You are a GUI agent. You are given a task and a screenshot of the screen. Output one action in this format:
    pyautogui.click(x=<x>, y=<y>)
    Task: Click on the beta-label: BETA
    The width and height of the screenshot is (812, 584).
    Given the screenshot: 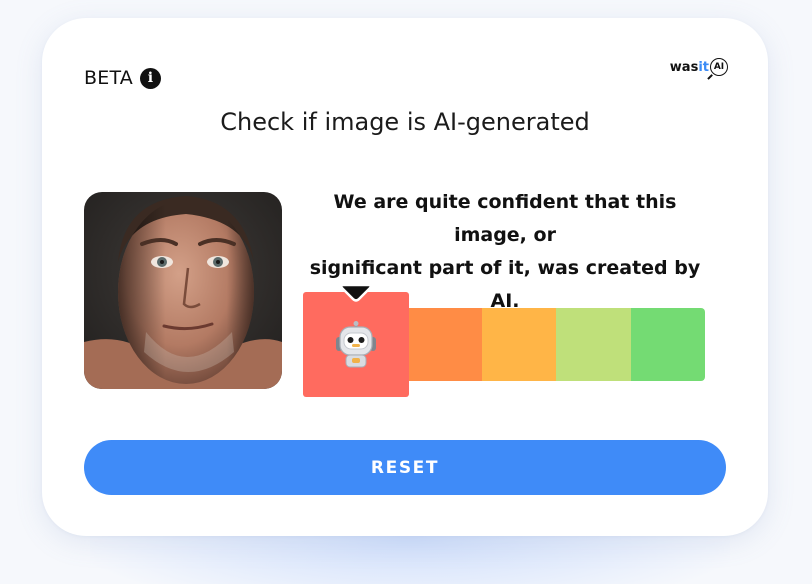 What is the action you would take?
    pyautogui.click(x=108, y=78)
    